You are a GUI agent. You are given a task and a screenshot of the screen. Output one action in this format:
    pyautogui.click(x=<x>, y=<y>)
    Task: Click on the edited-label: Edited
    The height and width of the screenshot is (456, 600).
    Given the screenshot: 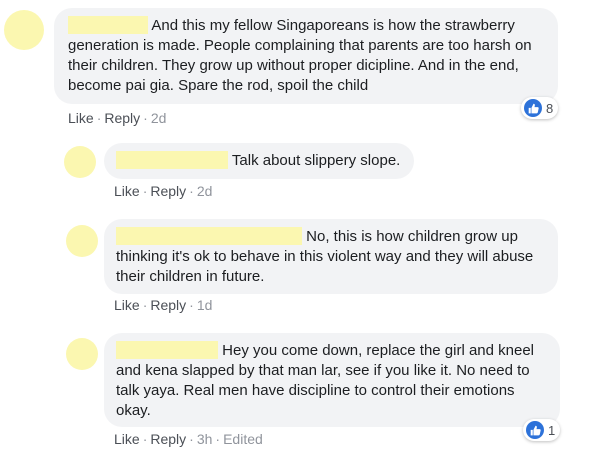 What is the action you would take?
    pyautogui.click(x=243, y=439)
    